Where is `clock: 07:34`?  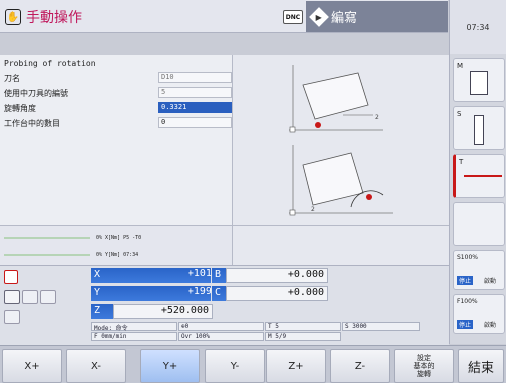
clock: 07:34 is located at coordinates (477, 27).